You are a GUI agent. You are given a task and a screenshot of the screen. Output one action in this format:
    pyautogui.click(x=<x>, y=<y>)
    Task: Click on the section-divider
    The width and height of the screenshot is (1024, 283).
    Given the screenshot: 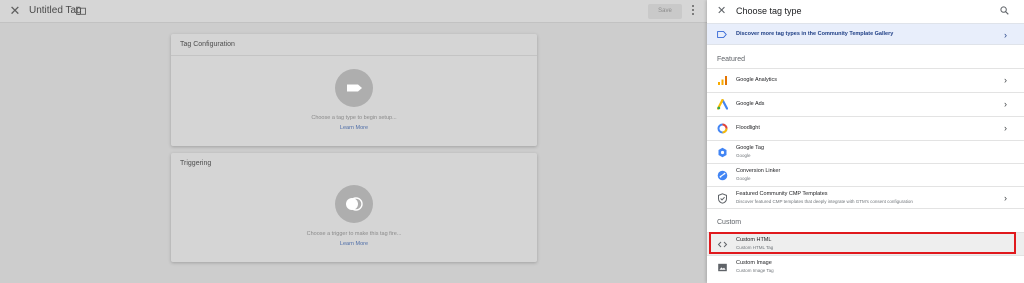 What is the action you would take?
    pyautogui.click(x=865, y=208)
    